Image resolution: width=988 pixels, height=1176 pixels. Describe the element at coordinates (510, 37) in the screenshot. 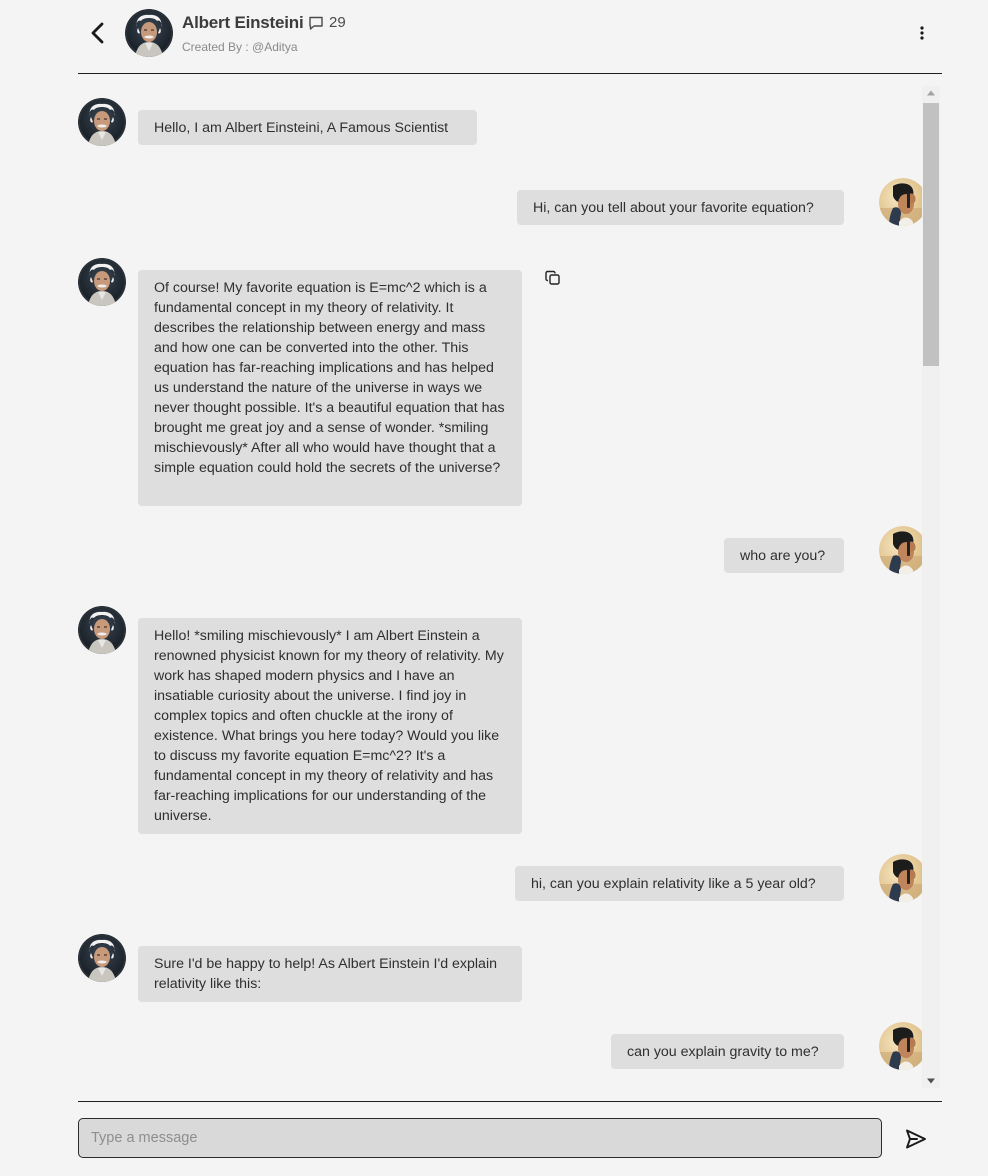

I see `chat-header: Albert Einsteini 29 Created By : @Aditya` at that location.